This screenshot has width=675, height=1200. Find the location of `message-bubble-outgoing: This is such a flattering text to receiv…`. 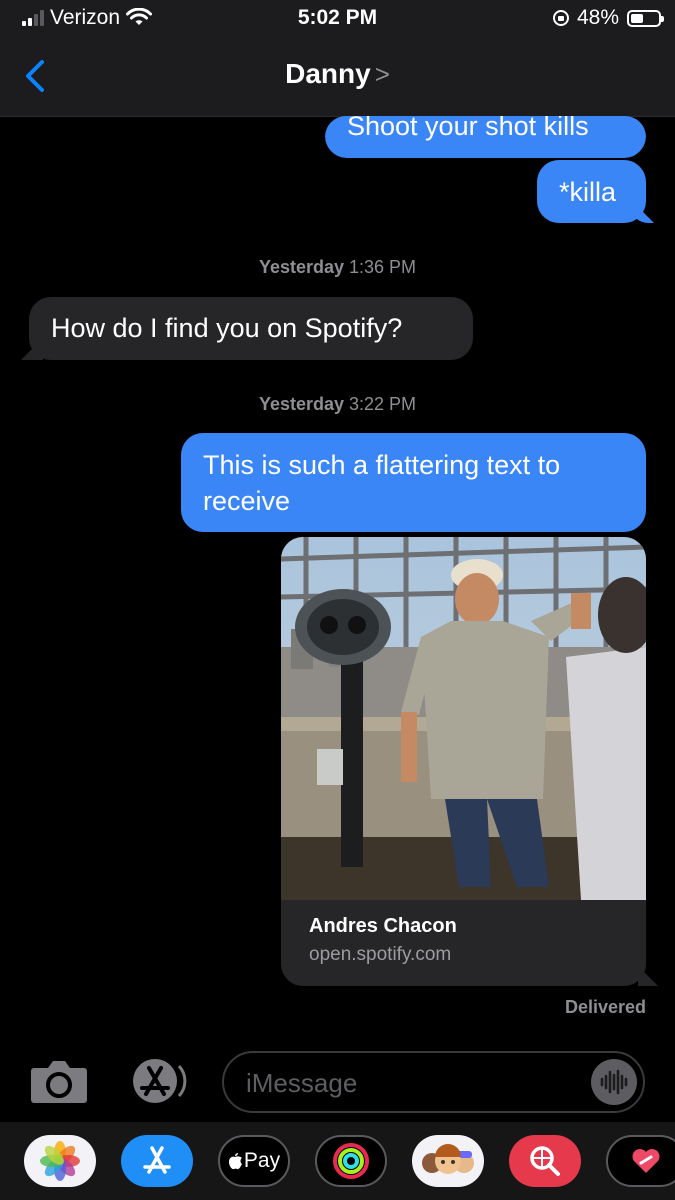

message-bubble-outgoing: This is such a flattering text to receiv… is located at coordinates (413, 482).